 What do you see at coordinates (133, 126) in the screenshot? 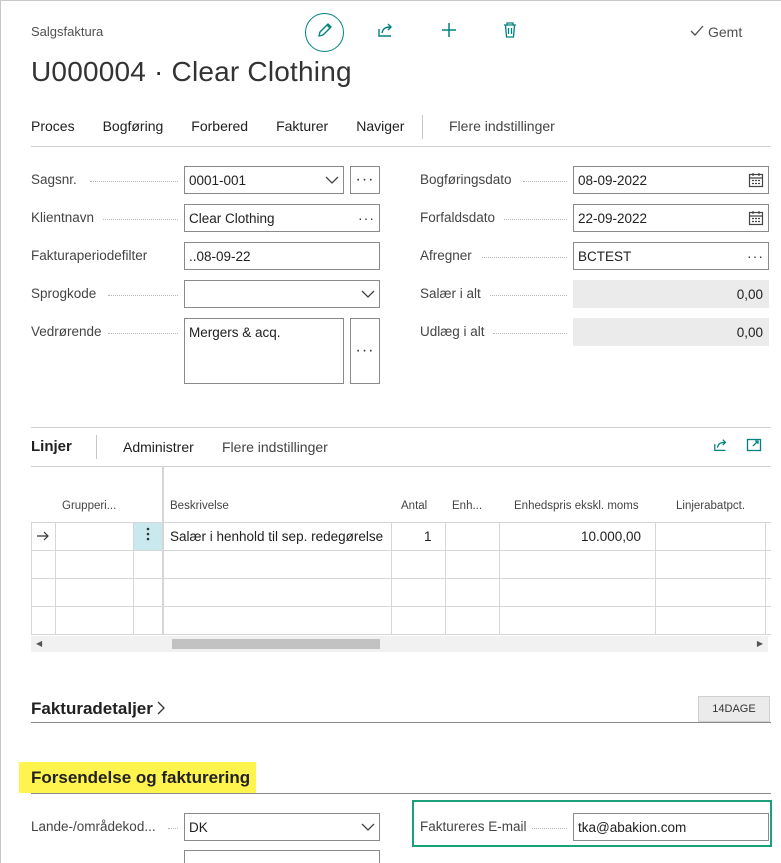
I see `action-bogforing: Bogføring` at bounding box center [133, 126].